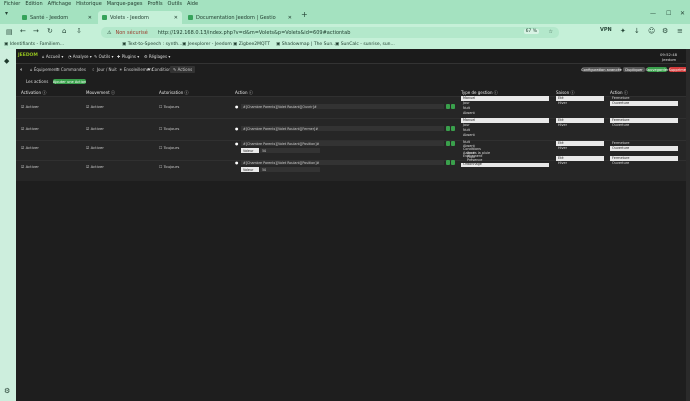  What do you see at coordinates (52, 56) in the screenshot?
I see `nav-accueil: ⌂ Accueil ▾` at bounding box center [52, 56].